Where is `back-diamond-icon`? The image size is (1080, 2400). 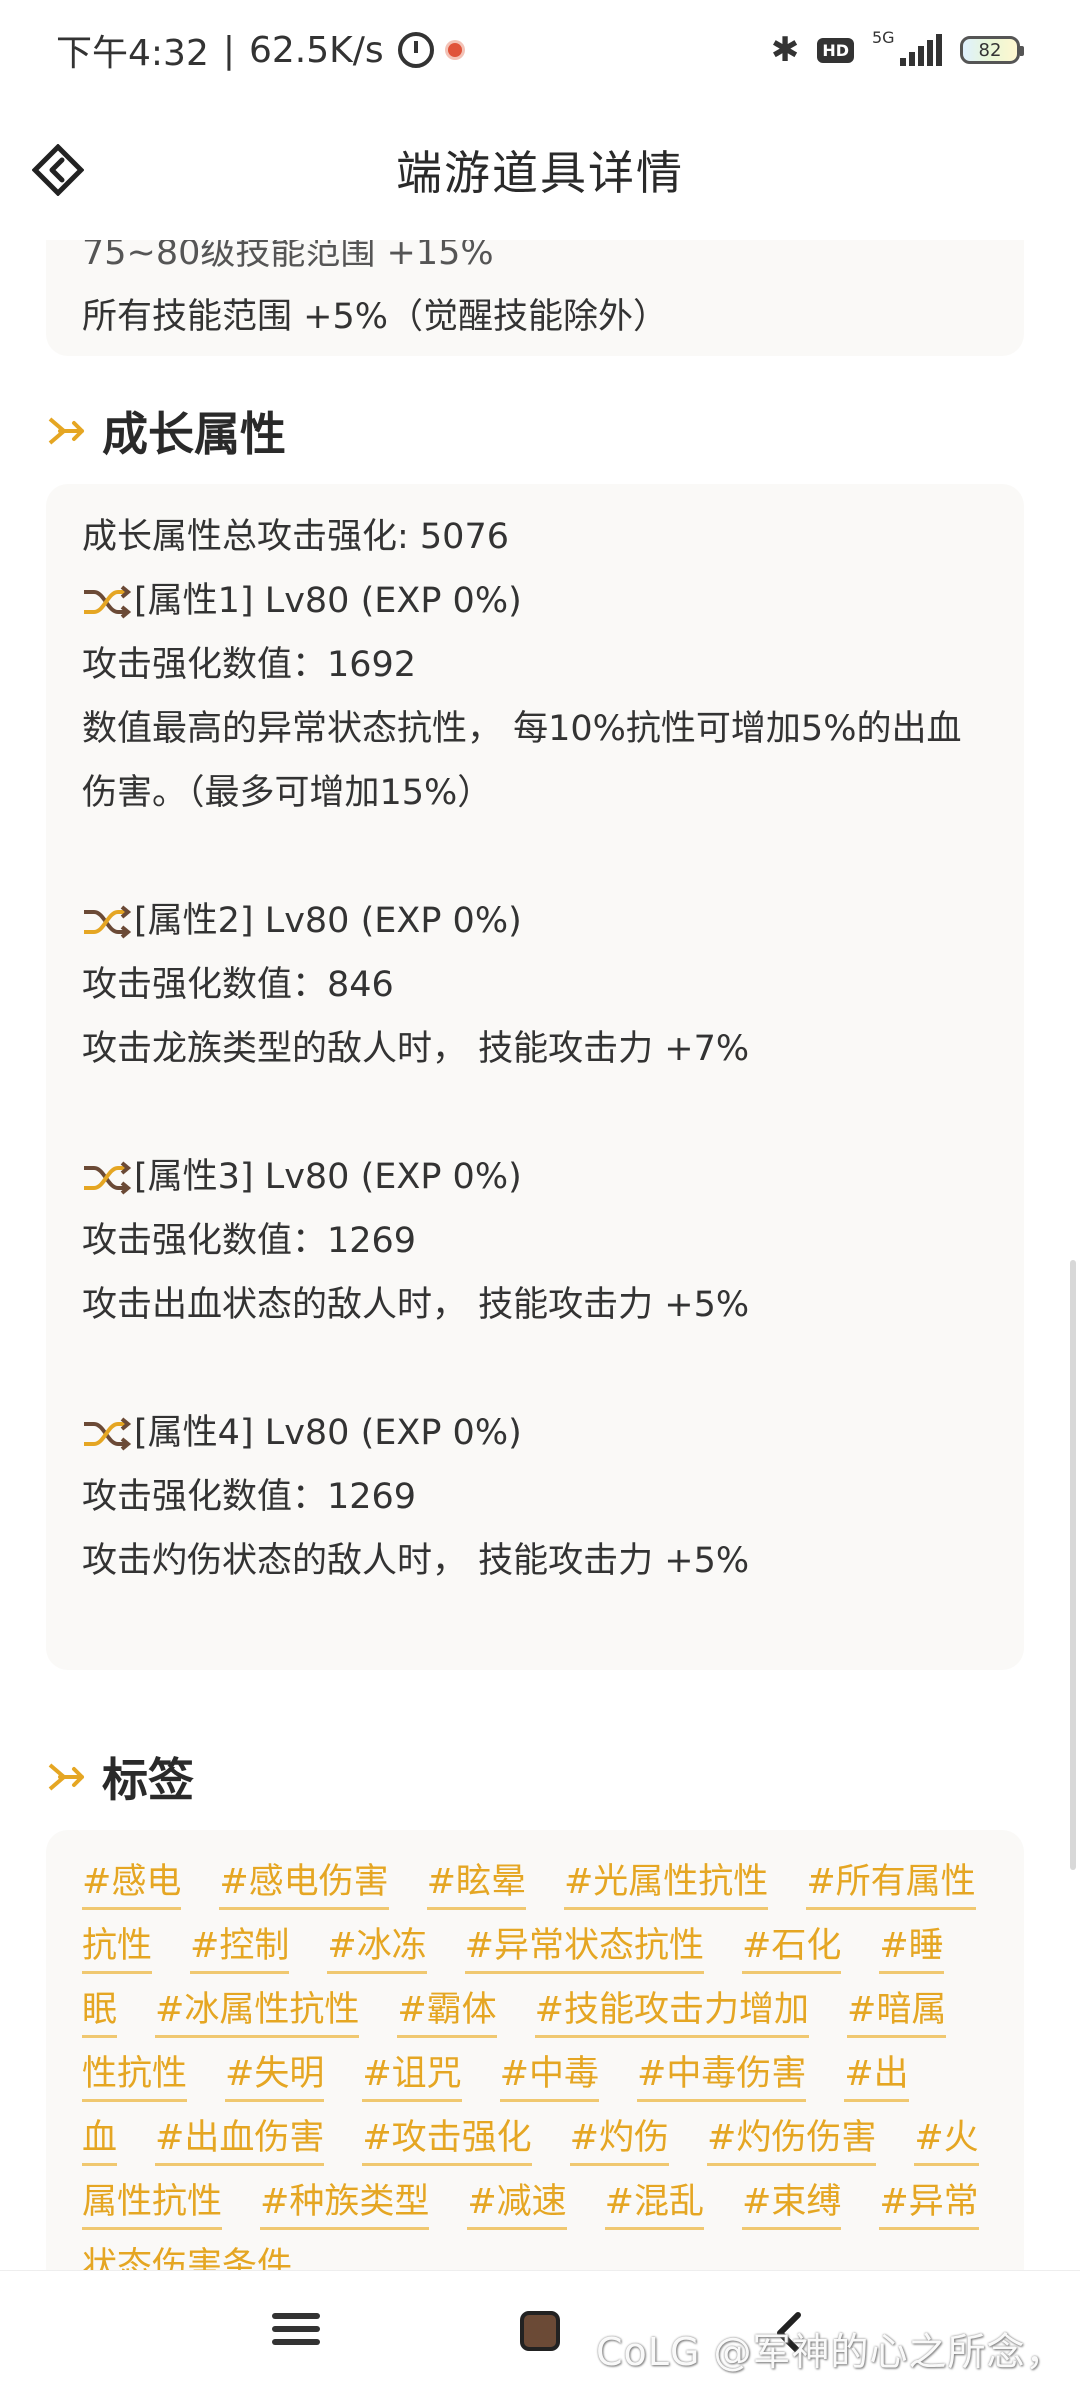 back-diamond-icon is located at coordinates (58, 170).